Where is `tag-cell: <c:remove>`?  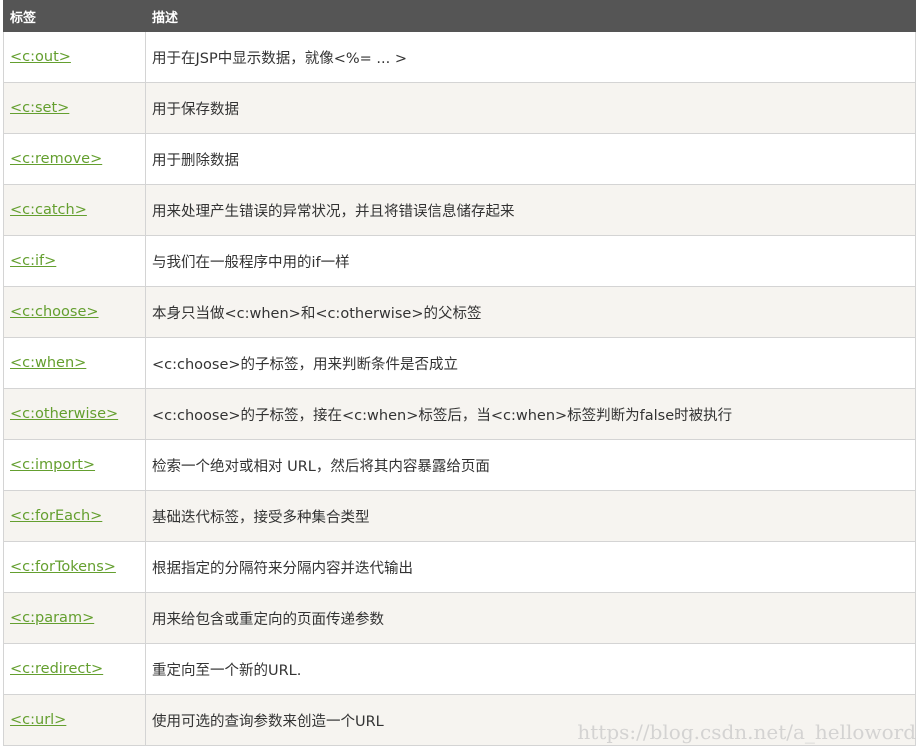 tag-cell: <c:remove> is located at coordinates (74, 159).